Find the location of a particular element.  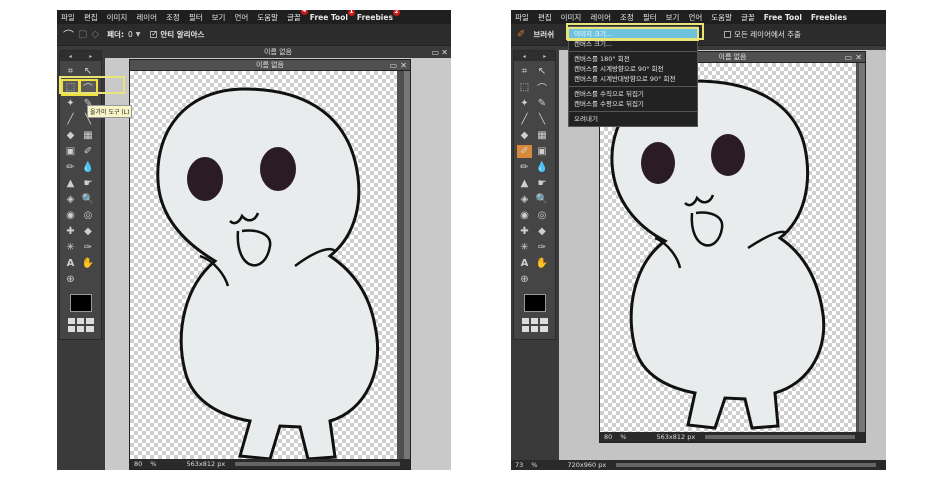

pencil-icon: ✎ is located at coordinates (542, 103).